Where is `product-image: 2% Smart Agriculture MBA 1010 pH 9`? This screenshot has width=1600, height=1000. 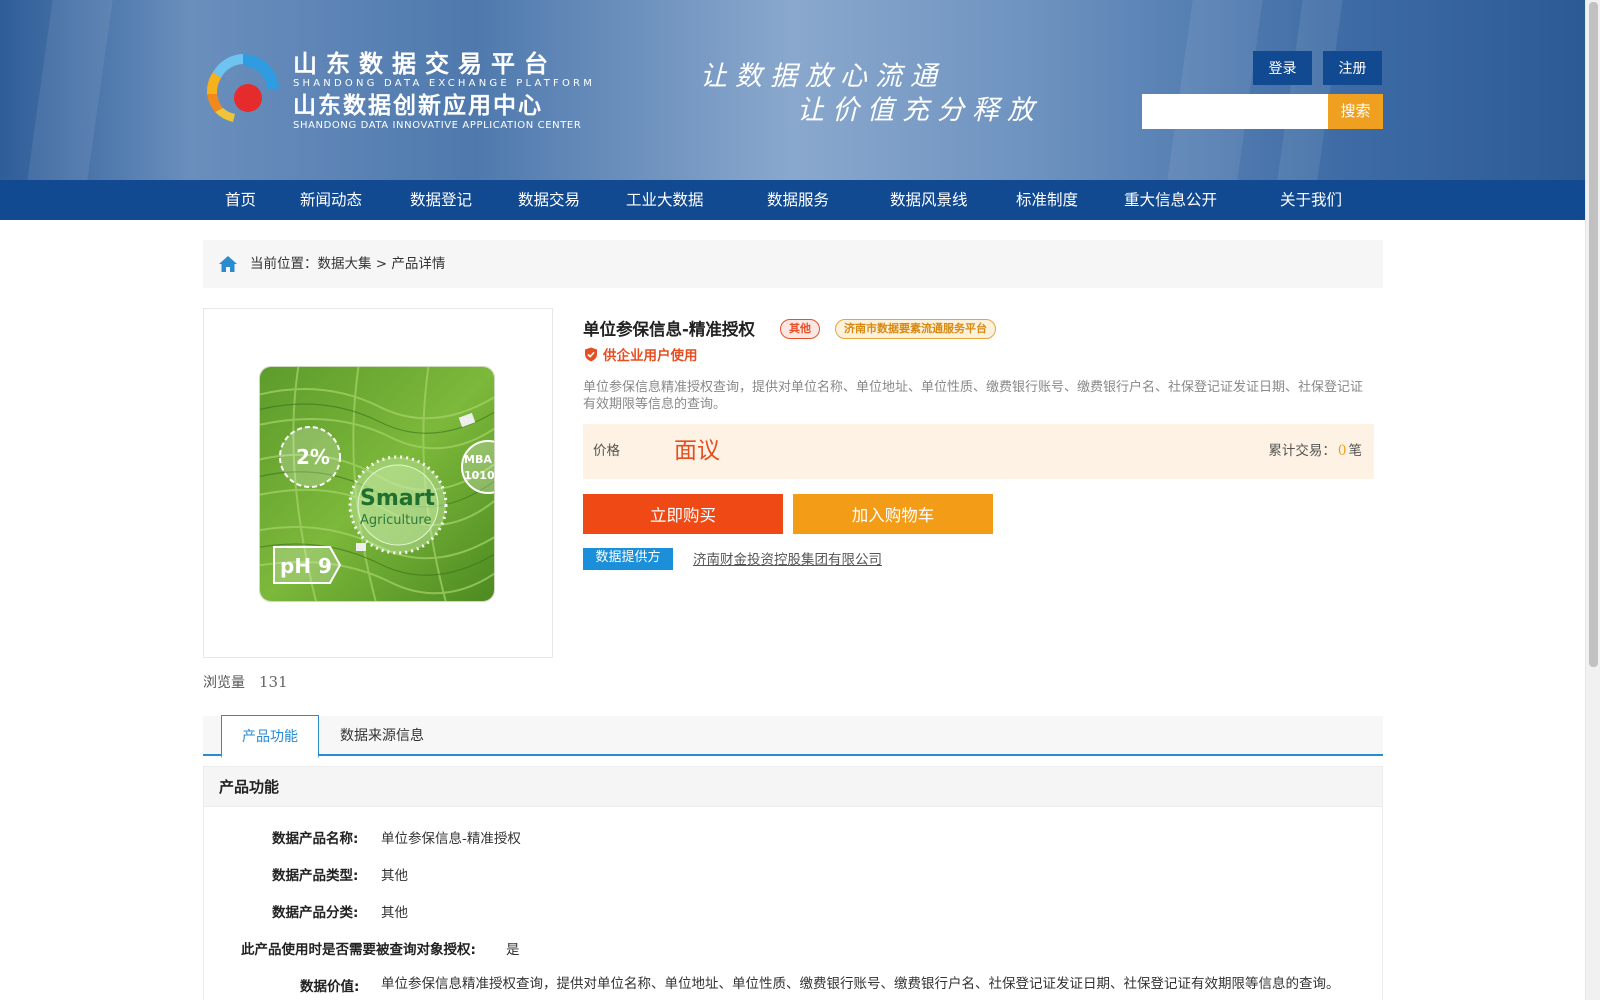
product-image: 2% Smart Agriculture MBA 1010 pH 9 is located at coordinates (377, 484).